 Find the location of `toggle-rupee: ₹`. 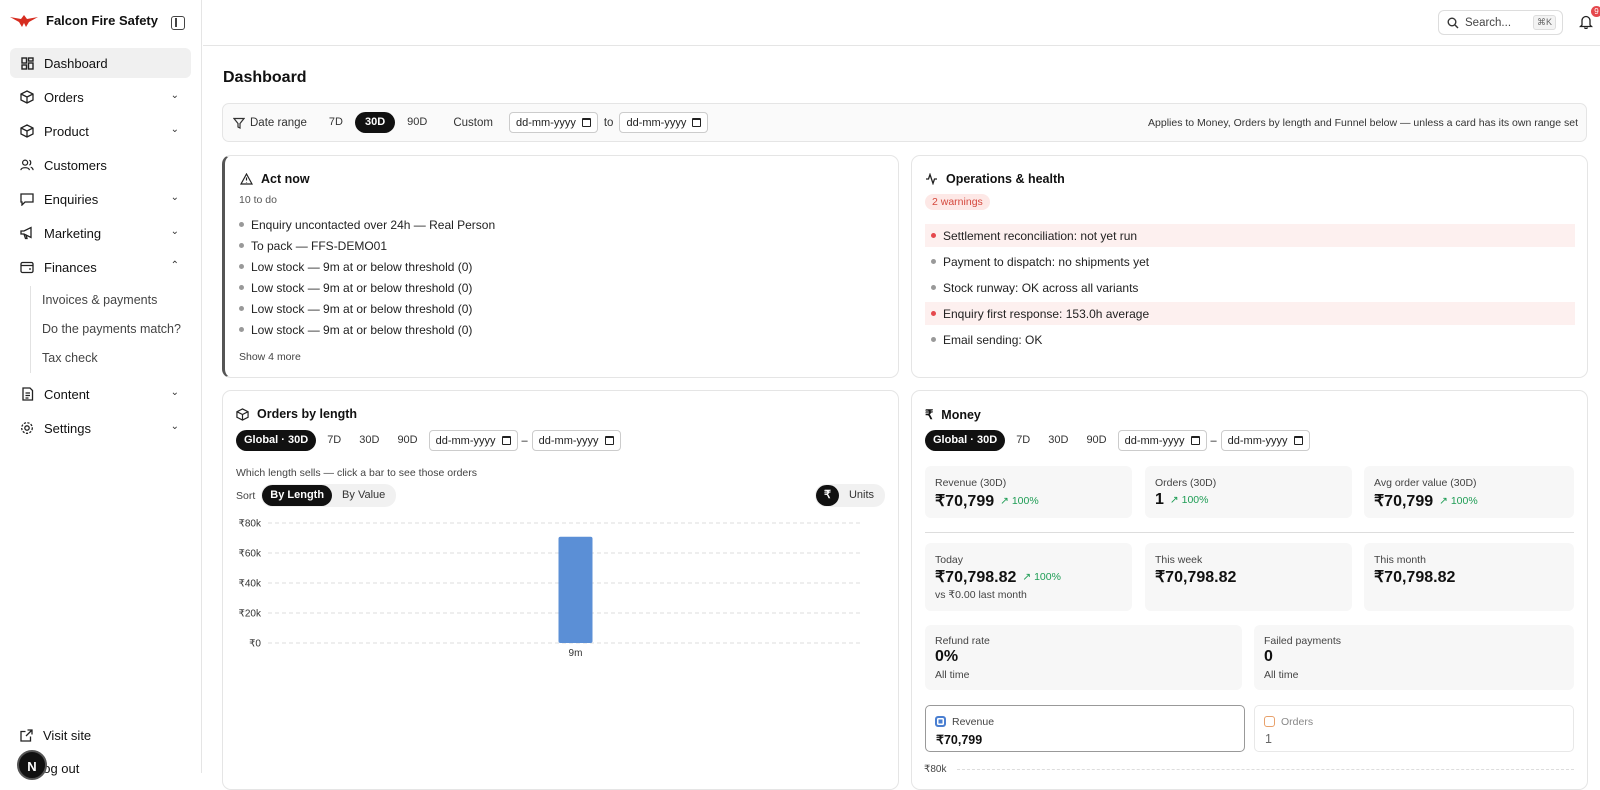

toggle-rupee: ₹ is located at coordinates (827, 495).